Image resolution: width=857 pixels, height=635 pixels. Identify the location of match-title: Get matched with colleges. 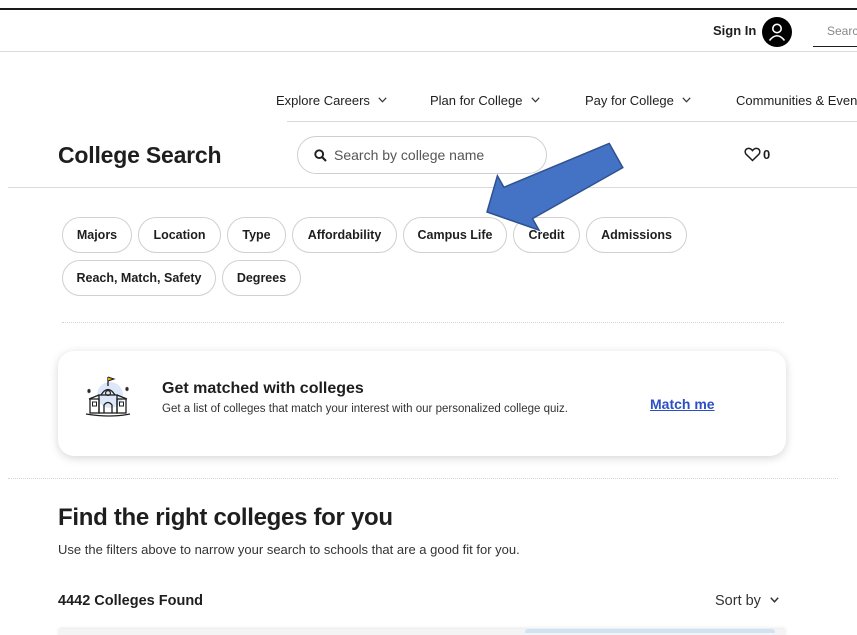
(263, 388).